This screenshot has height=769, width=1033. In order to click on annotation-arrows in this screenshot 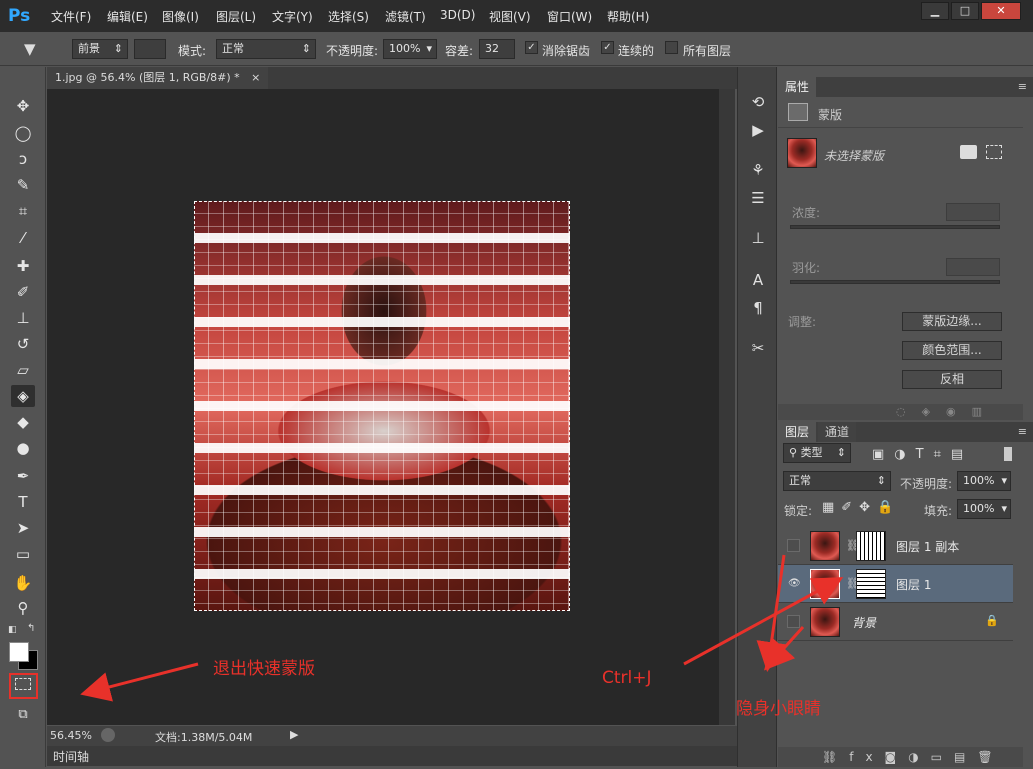, I will do `click(462, 628)`.